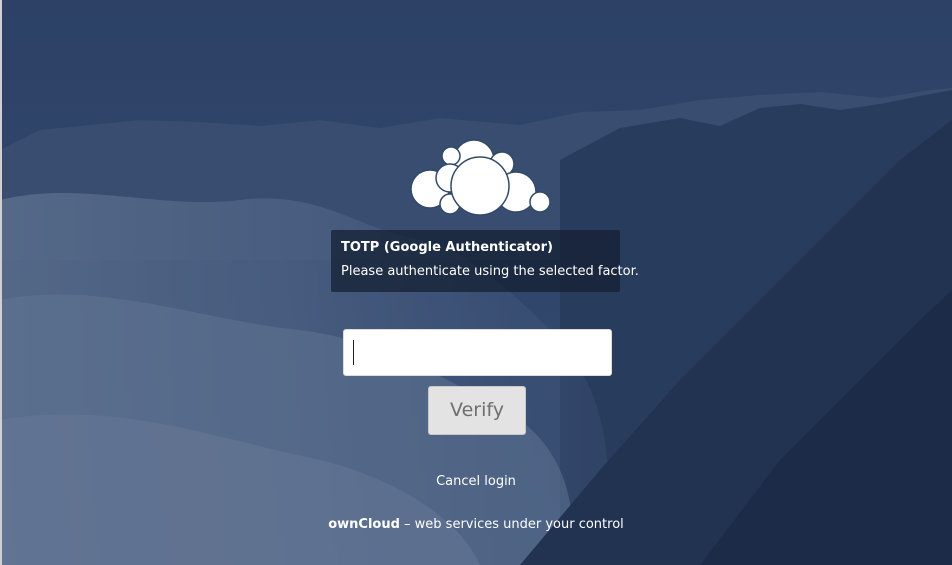 Image resolution: width=952 pixels, height=565 pixels. I want to click on cancel-login-row: Cancel login, so click(476, 482).